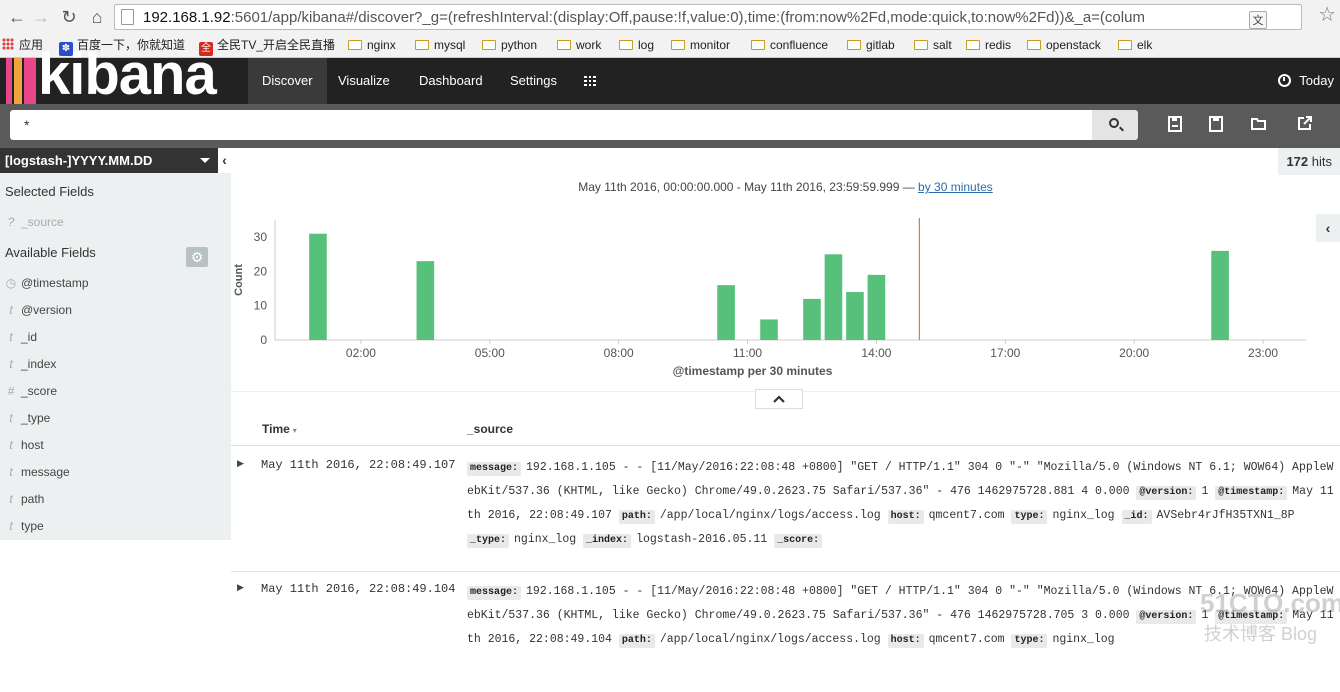 This screenshot has height=692, width=1340. Describe the element at coordinates (1176, 124) in the screenshot. I see `new-search-icon` at that location.